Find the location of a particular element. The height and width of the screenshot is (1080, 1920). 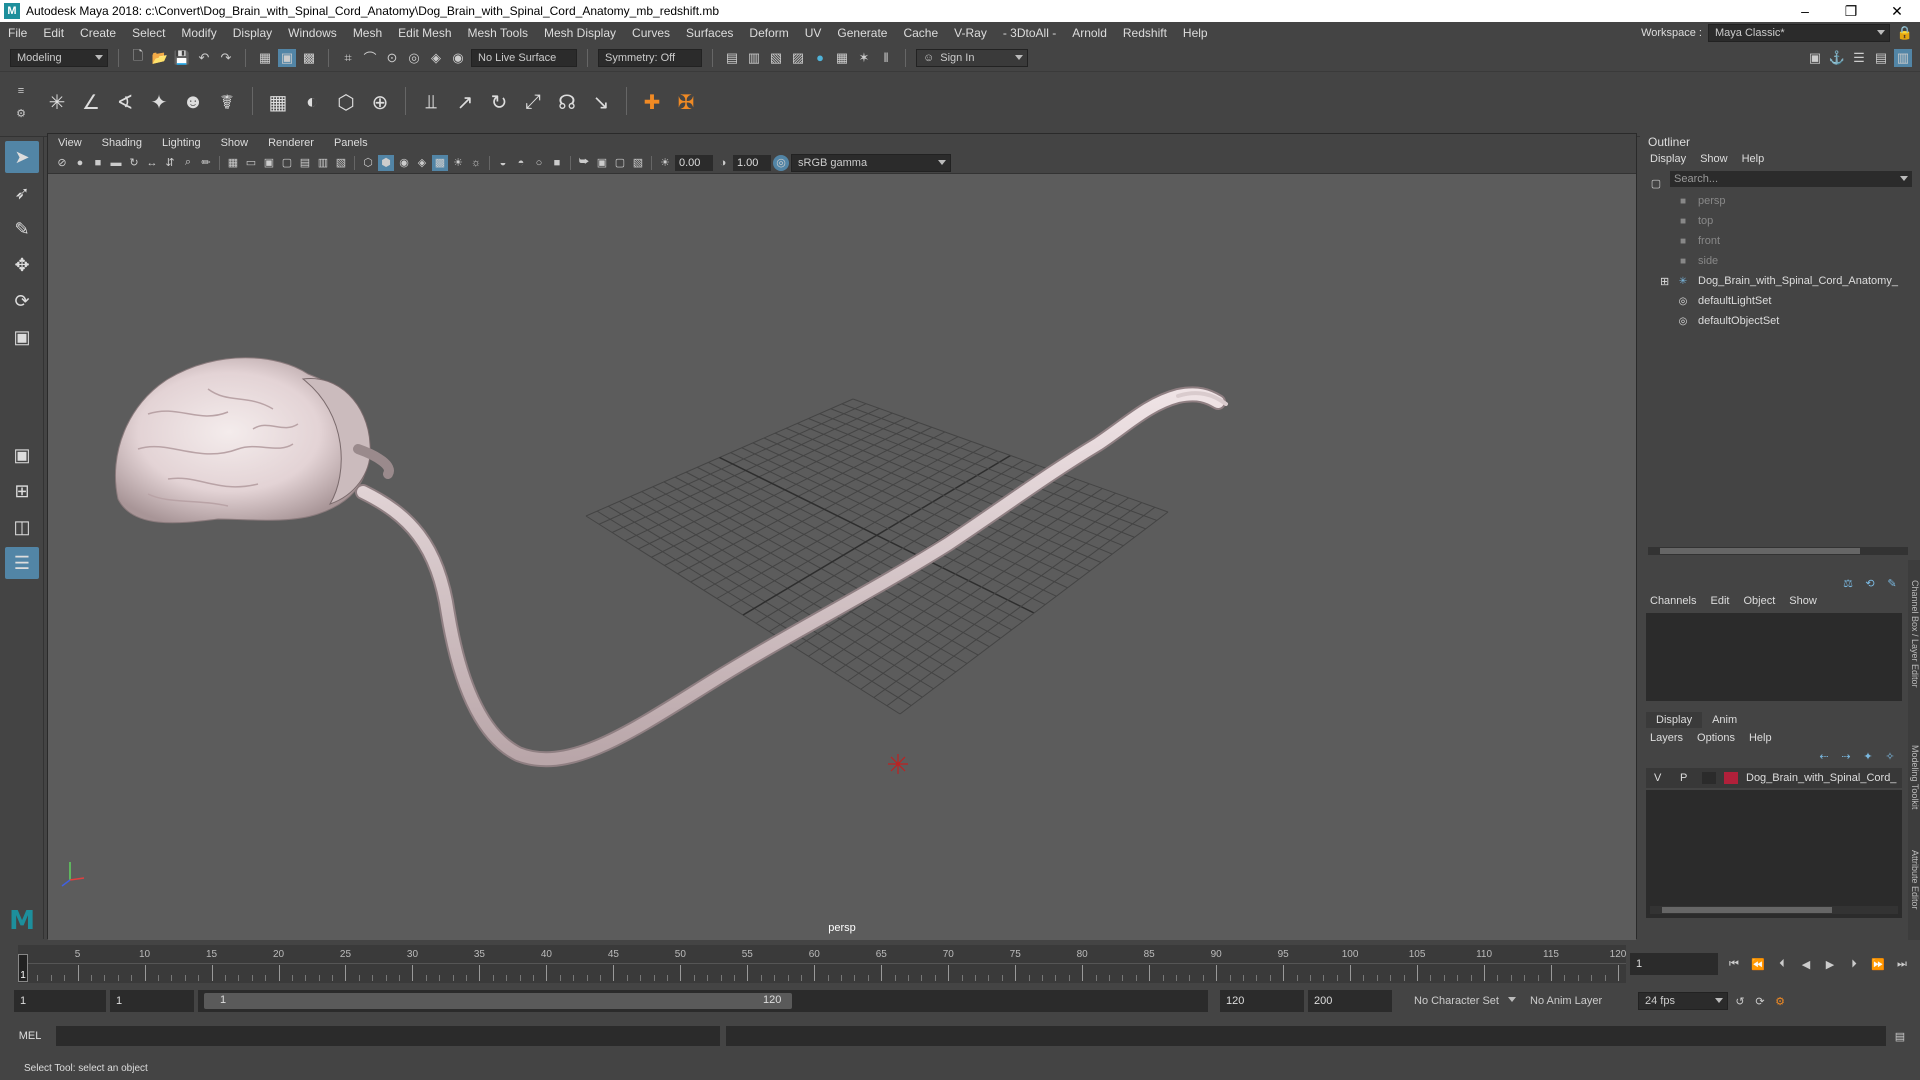

script-editor-icon: ▤ is located at coordinates (1900, 1036).